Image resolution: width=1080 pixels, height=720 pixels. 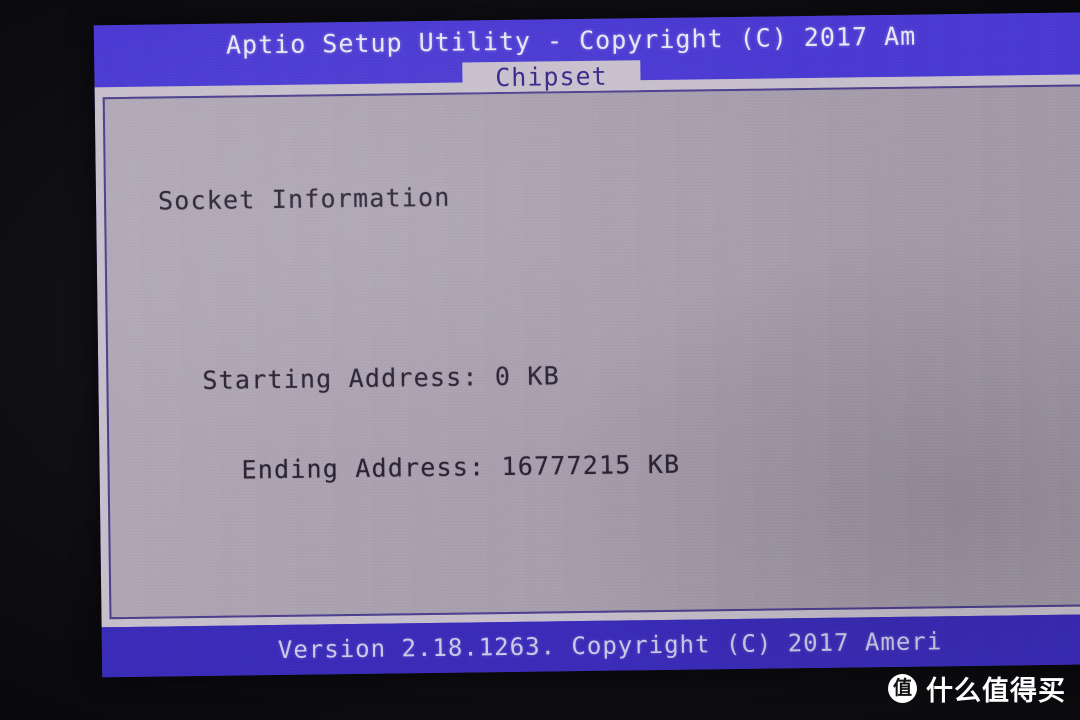 I want to click on row-starting-address: Starting Address: 0 KB, so click(x=381, y=378).